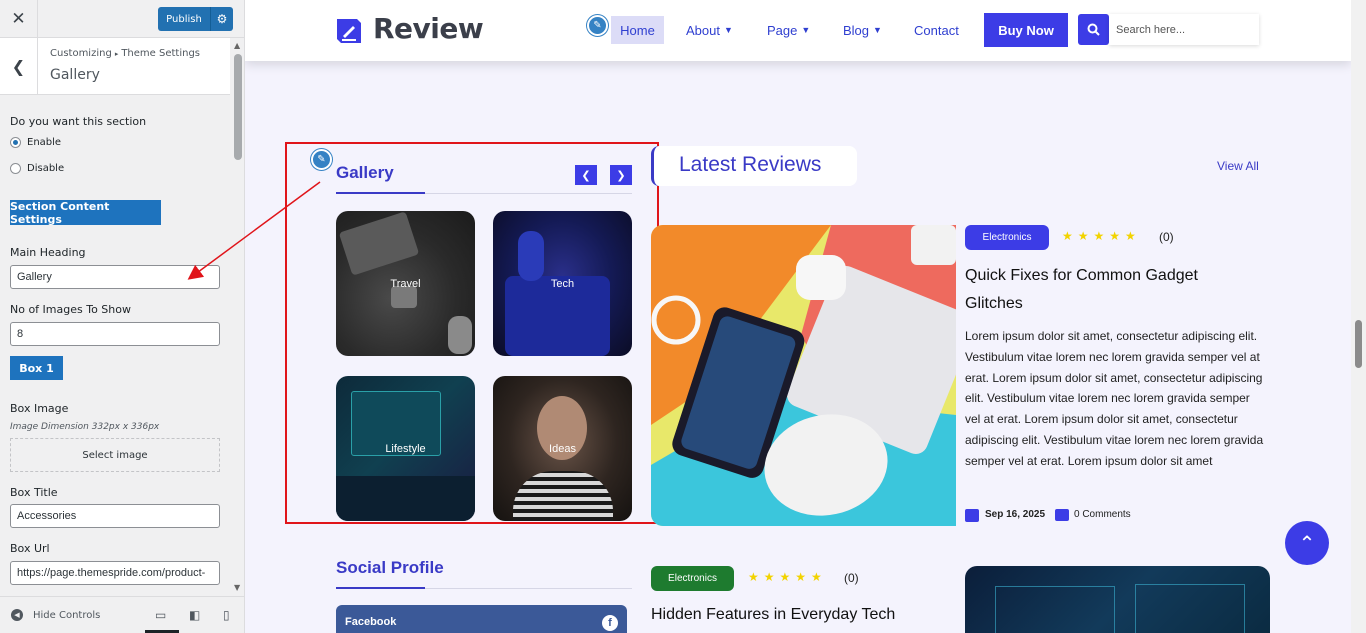 The height and width of the screenshot is (633, 1366). I want to click on social-facebook-link: Facebook f, so click(481, 619).